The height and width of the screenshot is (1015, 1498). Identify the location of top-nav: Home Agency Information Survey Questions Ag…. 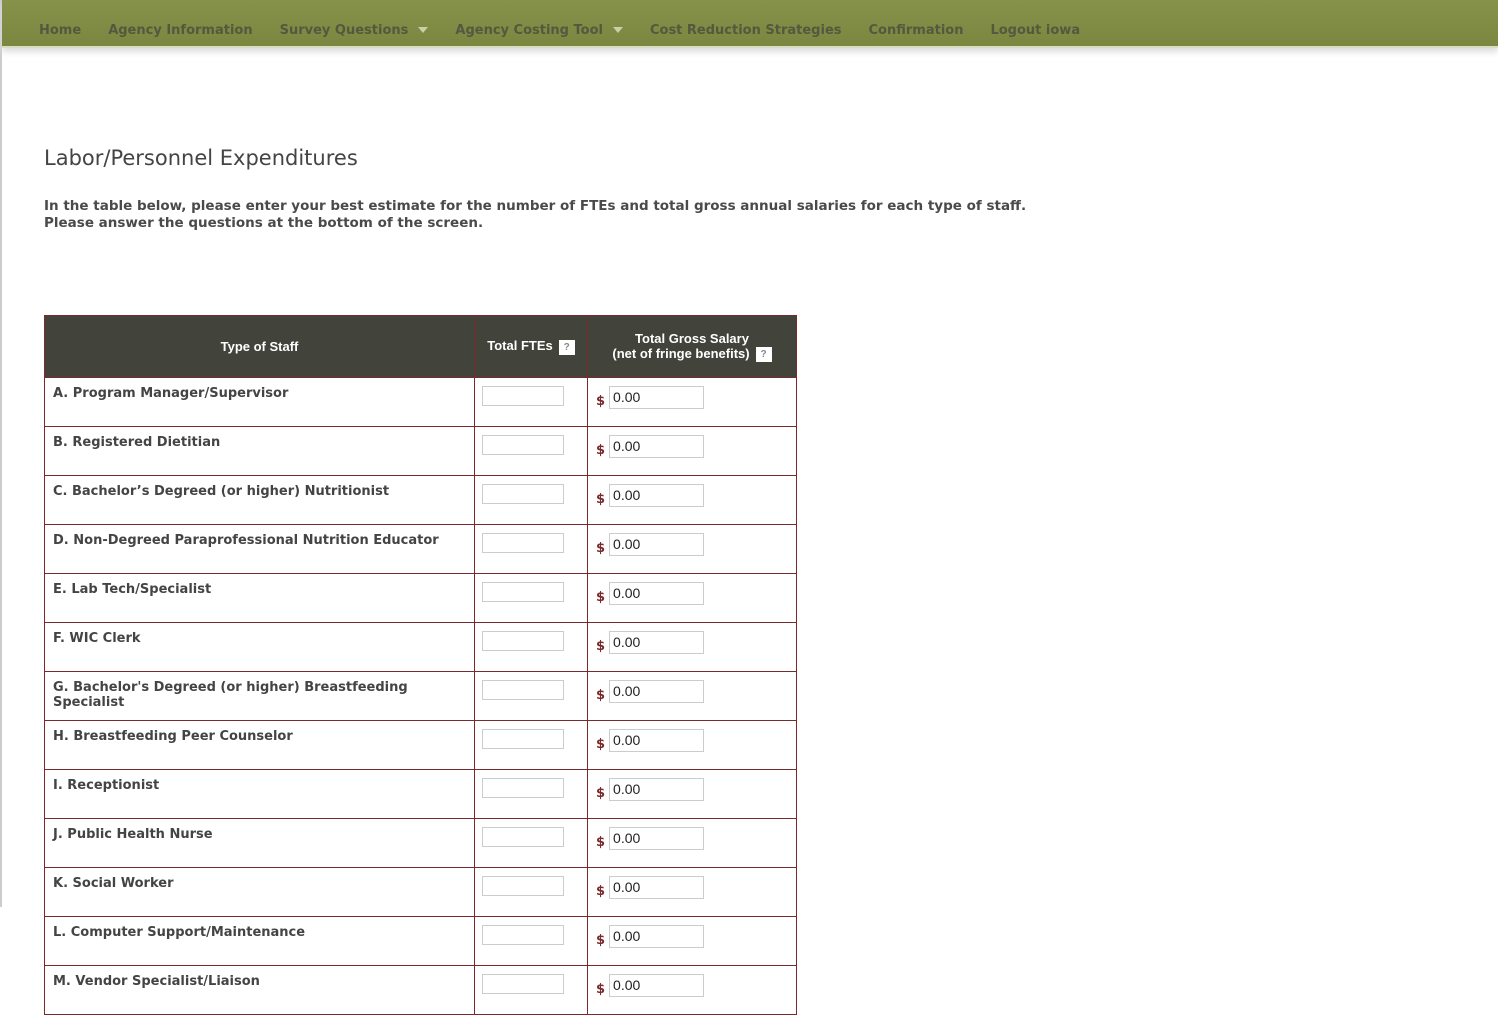
(750, 24).